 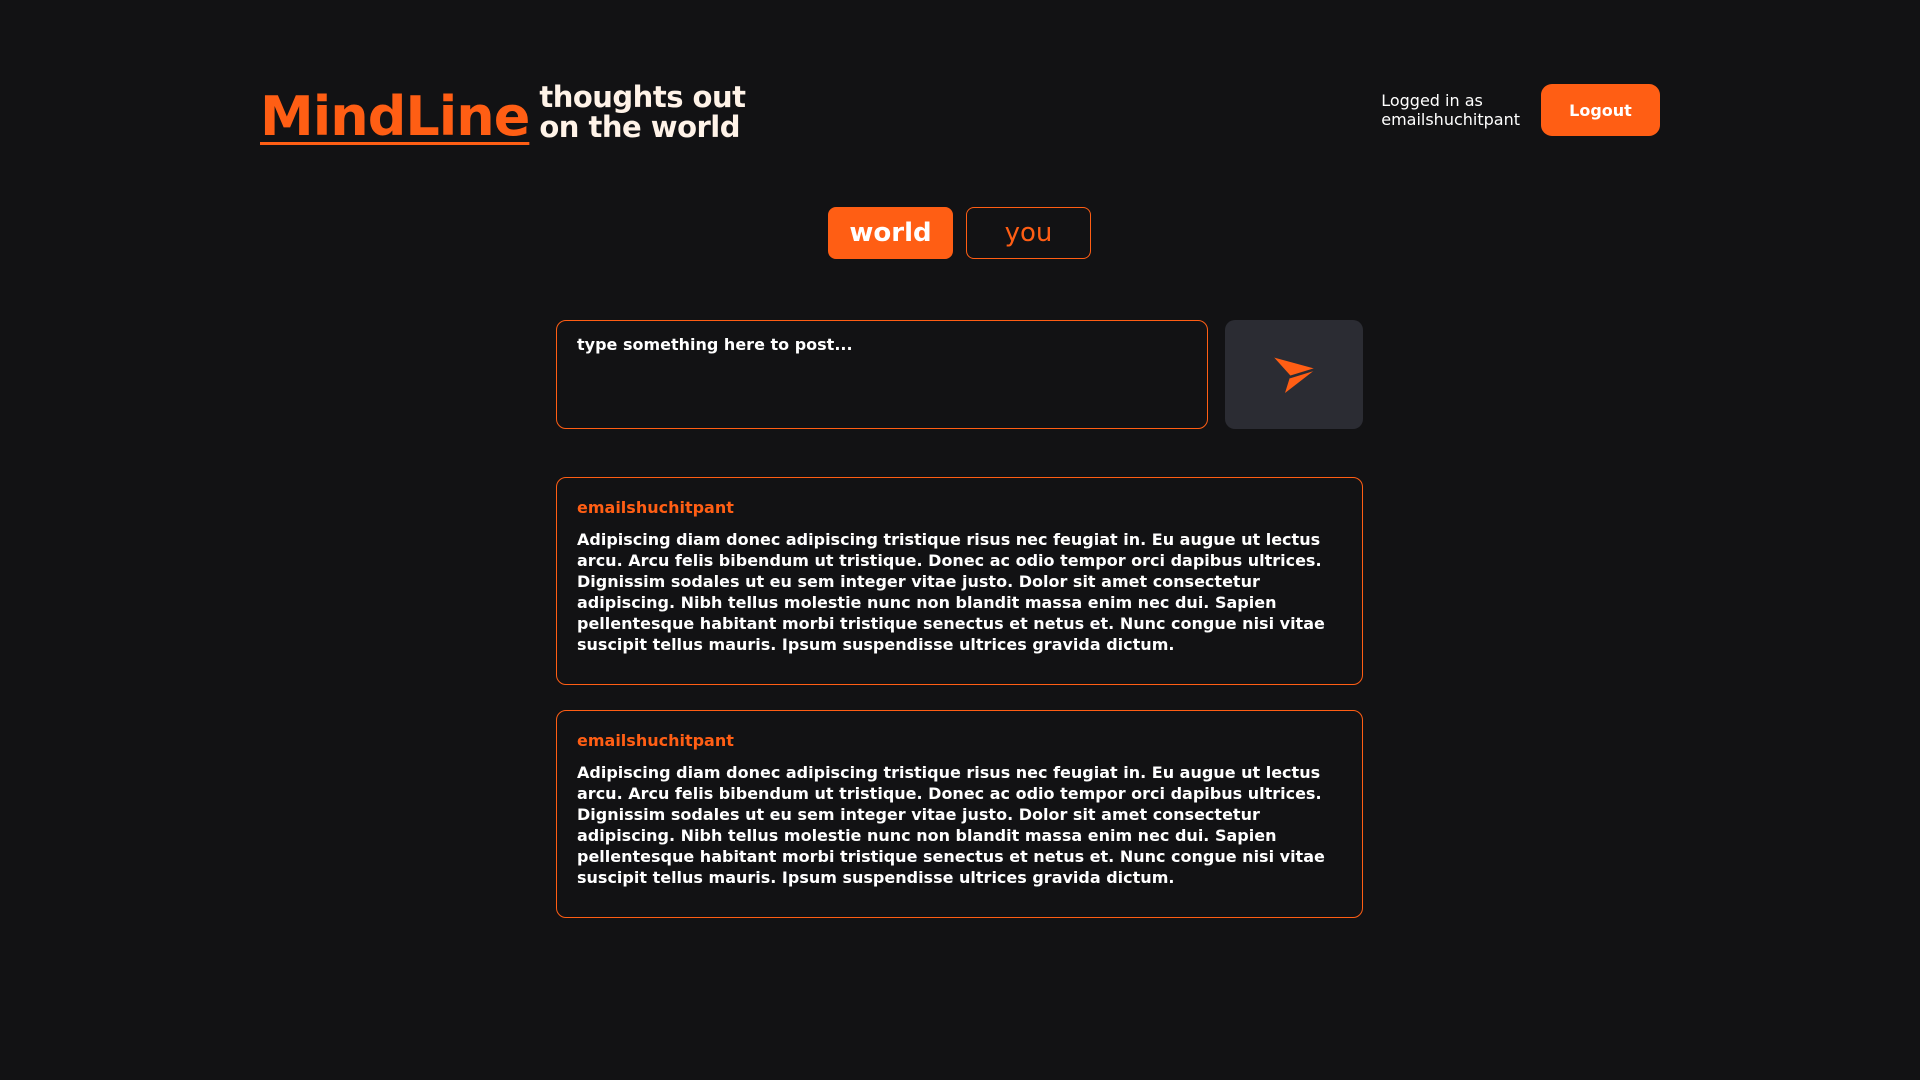 I want to click on logo-link: MindLine, so click(x=395, y=117).